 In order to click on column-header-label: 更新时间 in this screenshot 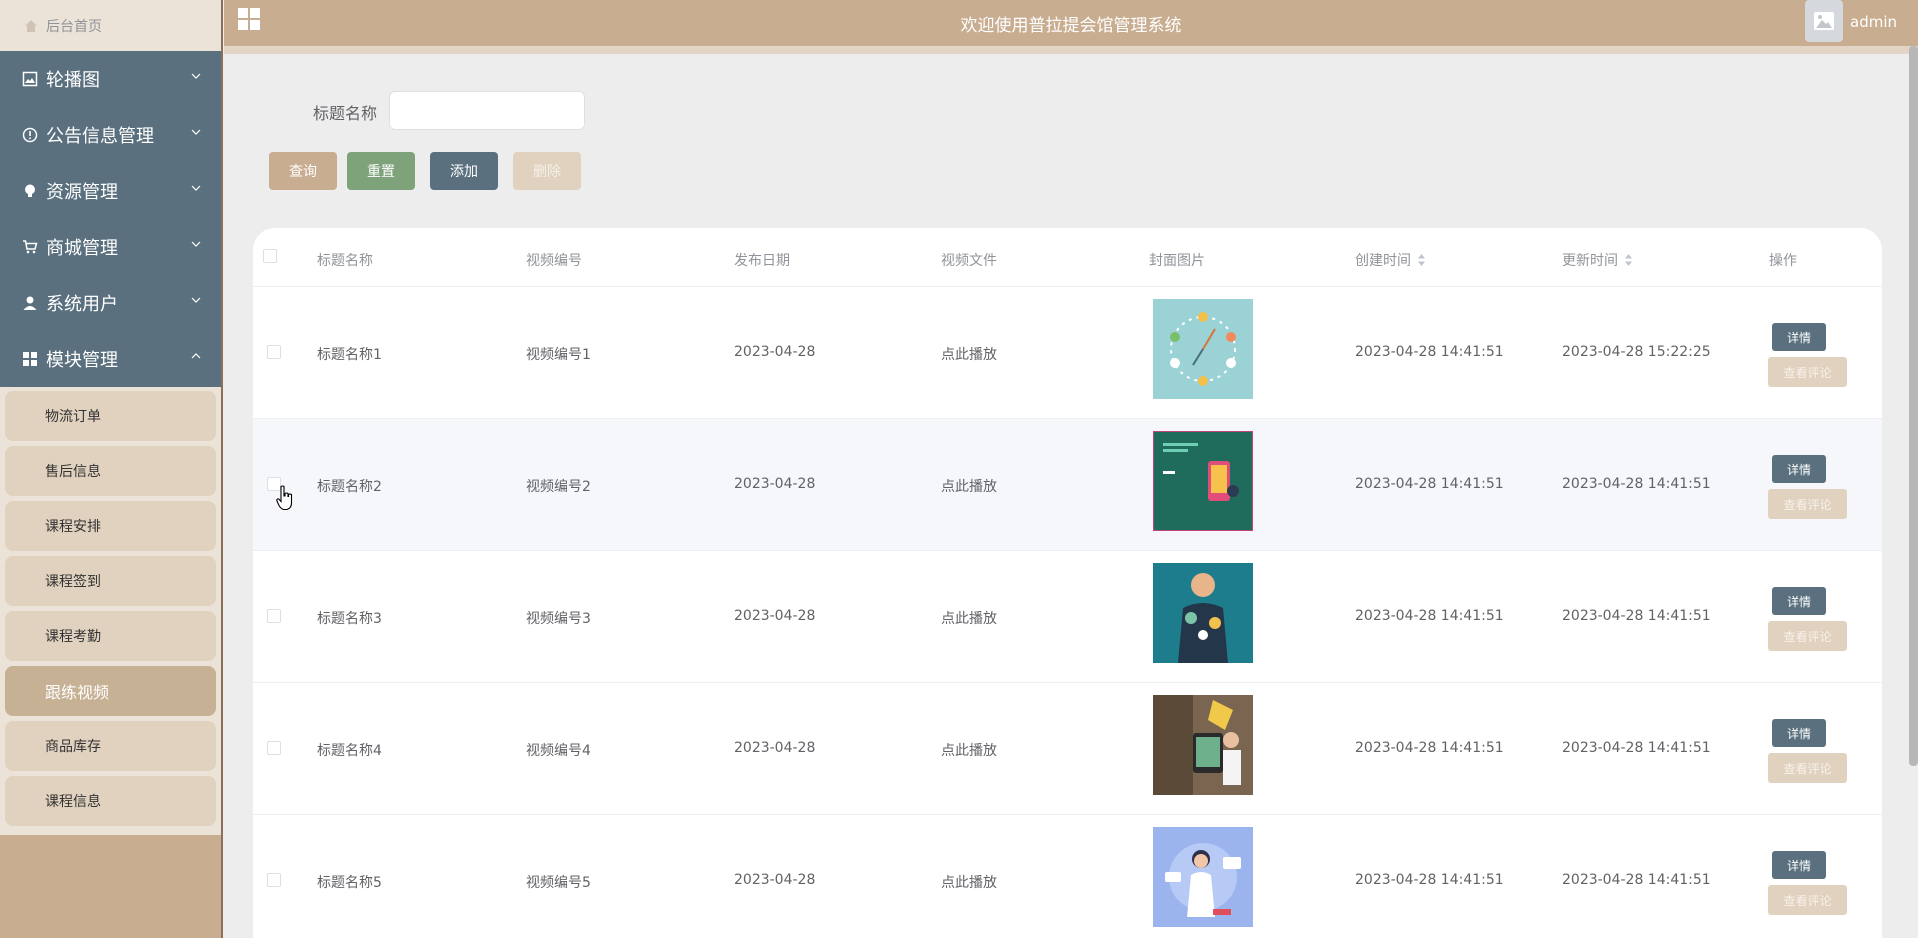, I will do `click(1590, 261)`.